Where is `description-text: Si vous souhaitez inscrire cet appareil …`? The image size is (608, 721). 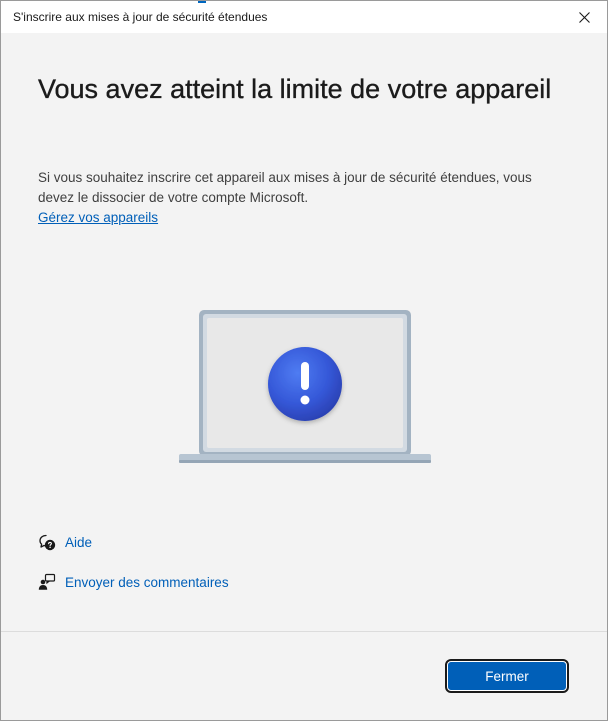
description-text: Si vous souhaitez inscrire cet appareil … is located at coordinates (285, 187).